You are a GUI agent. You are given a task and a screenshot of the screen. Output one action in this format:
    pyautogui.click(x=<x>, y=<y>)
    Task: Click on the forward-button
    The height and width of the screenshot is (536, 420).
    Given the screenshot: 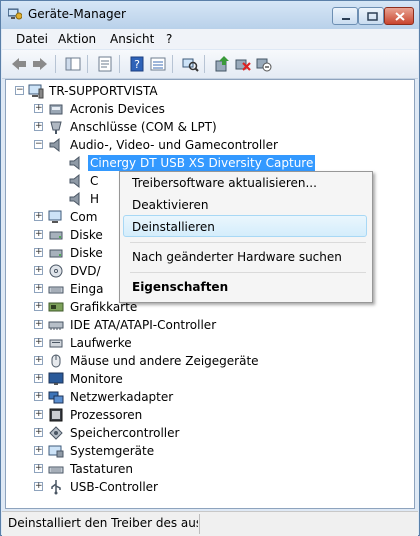 What is the action you would take?
    pyautogui.click(x=40, y=64)
    